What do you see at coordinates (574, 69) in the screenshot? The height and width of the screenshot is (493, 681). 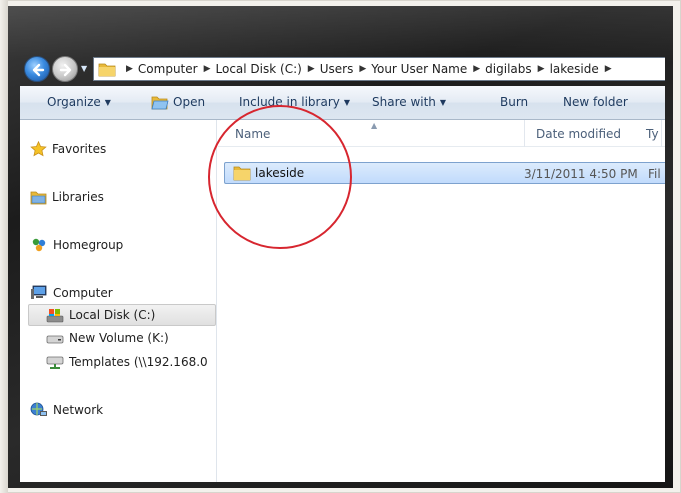 I see `breadcrumb-lakeside: lakeside` at bounding box center [574, 69].